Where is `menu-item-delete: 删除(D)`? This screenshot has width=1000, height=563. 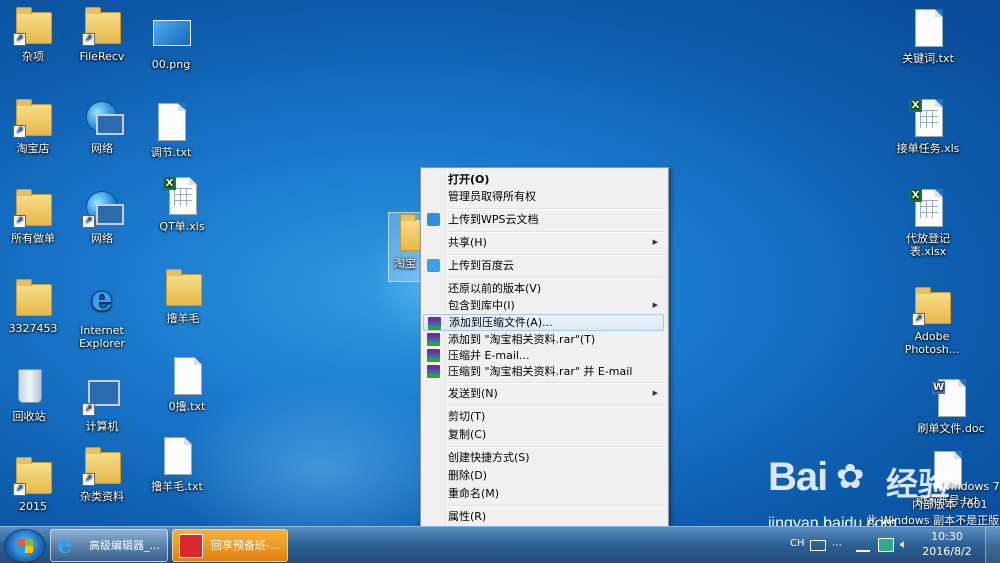 menu-item-delete: 删除(D) is located at coordinates (543, 475).